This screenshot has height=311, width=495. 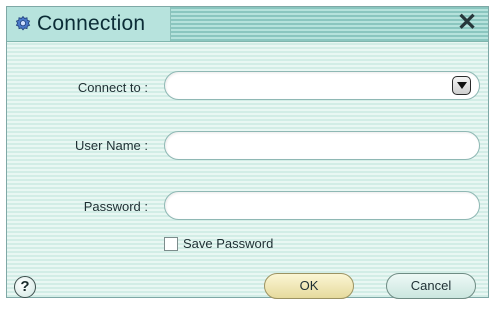 What do you see at coordinates (461, 85) in the screenshot?
I see `dropdown-arrow-icon` at bounding box center [461, 85].